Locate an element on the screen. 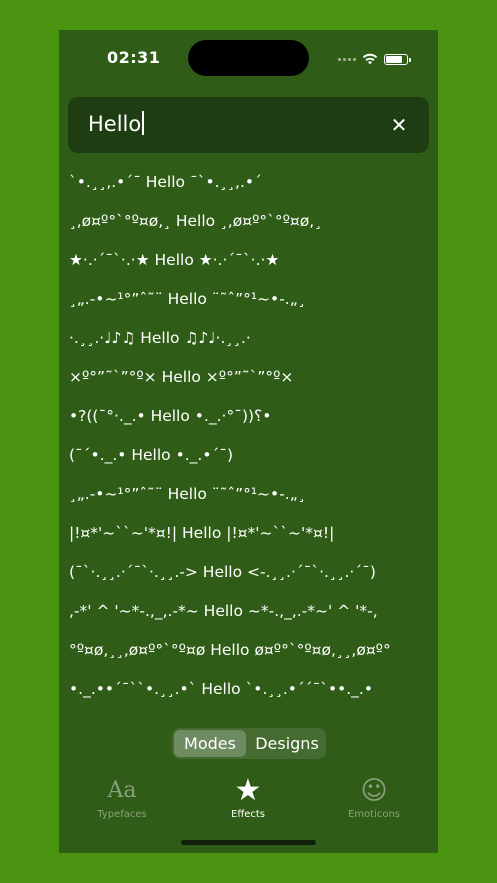 The image size is (497, 883). effect-item: ·.¸¸.·♩♪♫ Hello ♫♪♩·.¸¸.· is located at coordinates (249, 345).